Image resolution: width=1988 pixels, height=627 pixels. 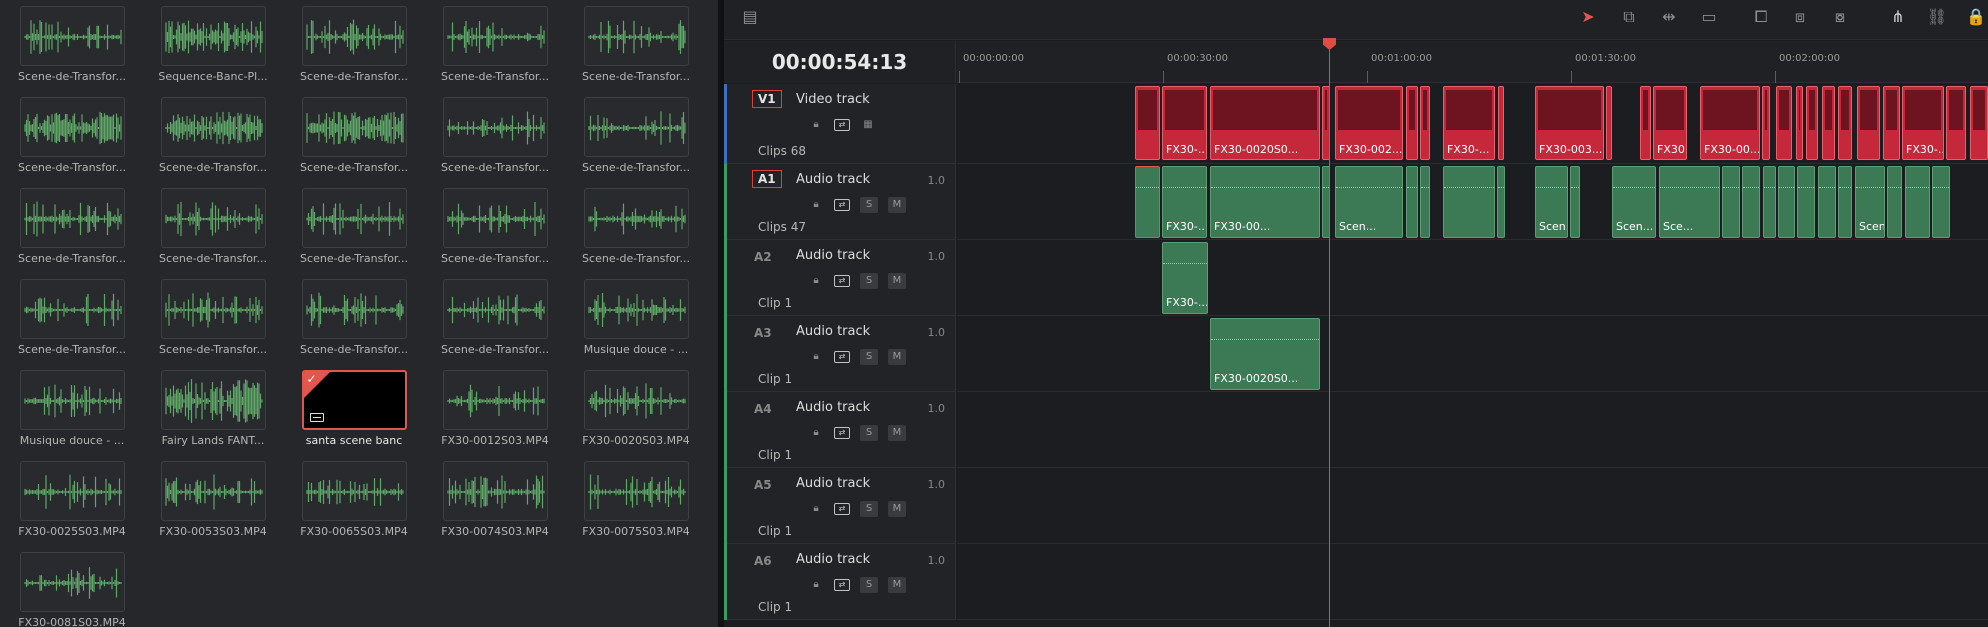 I want to click on track-header-a2: A2 Audio track 1.0 Clip 1 🔒︎ ⇄ S M, so click(x=840, y=278).